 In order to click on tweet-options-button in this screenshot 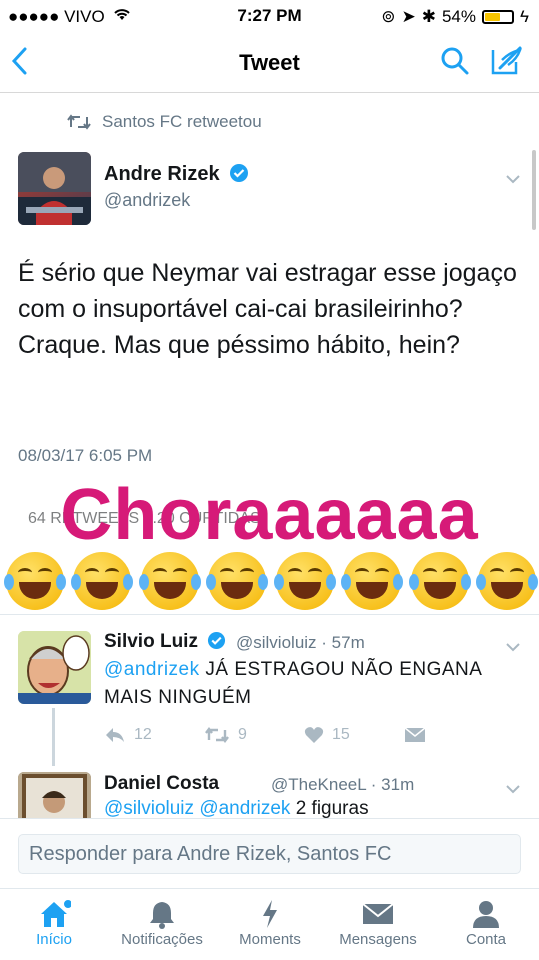, I will do `click(513, 178)`.